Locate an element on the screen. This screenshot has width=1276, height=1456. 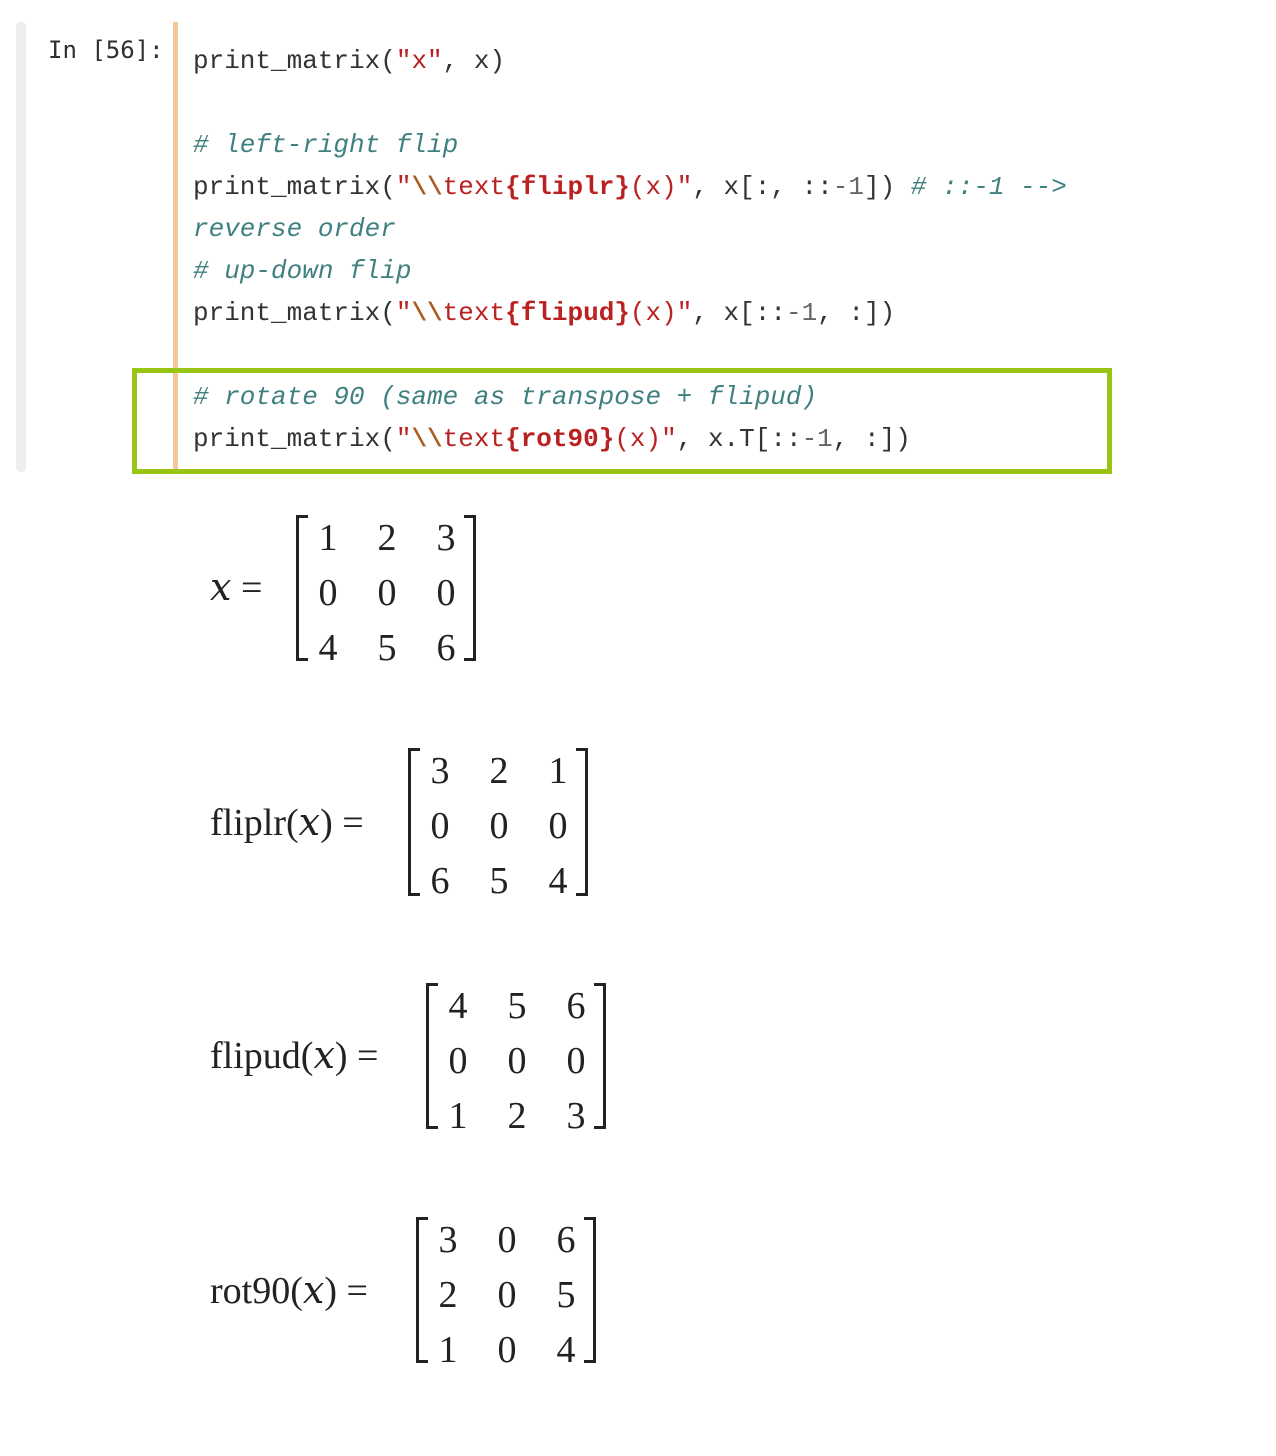
equation-lhs-flipud: flipud(x) = is located at coordinates (294, 1055).